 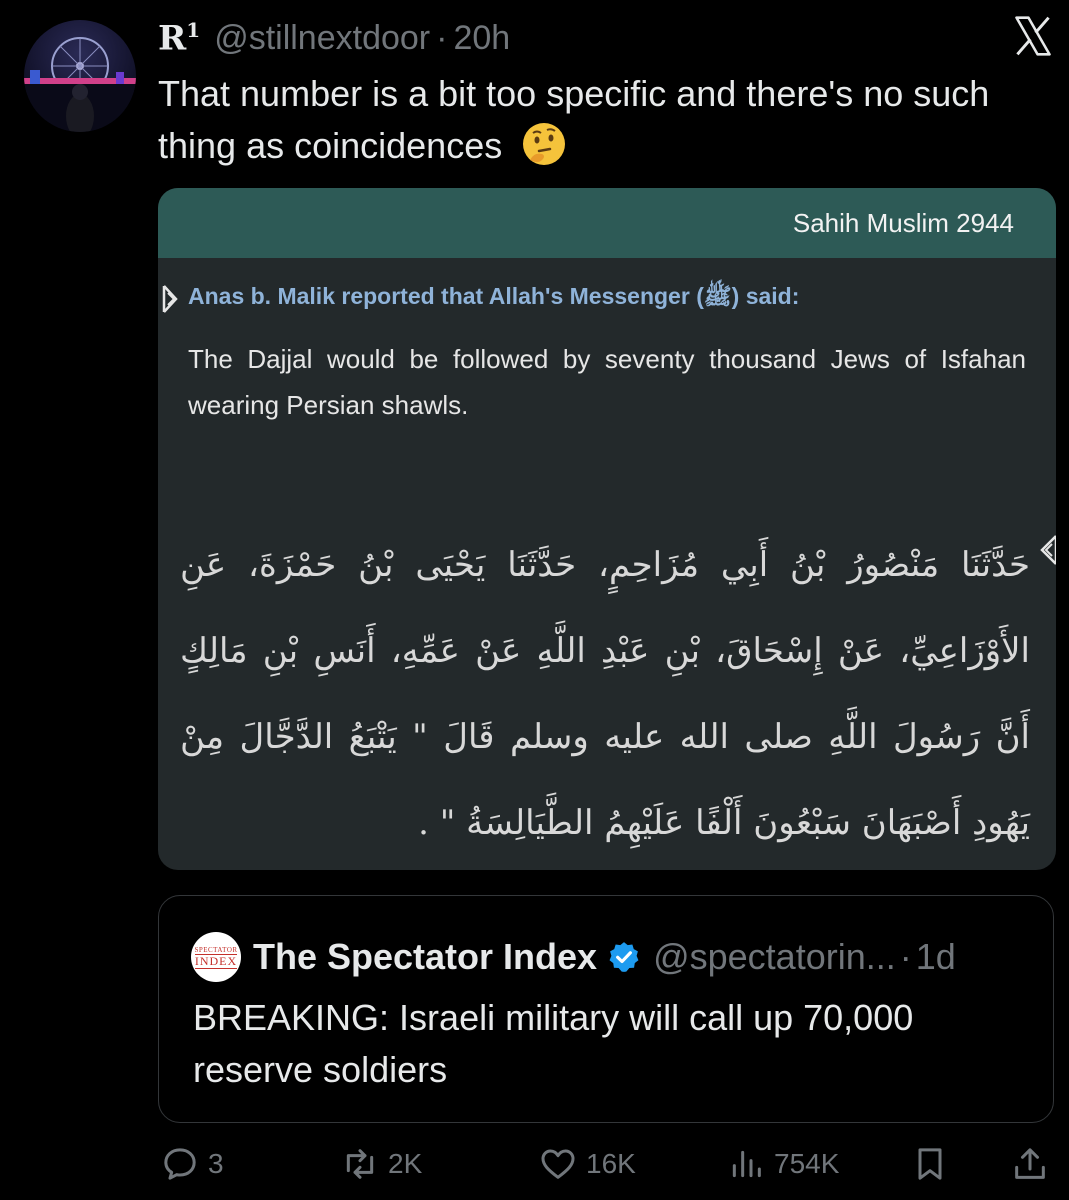 I want to click on share-button, so click(x=1034, y=1164).